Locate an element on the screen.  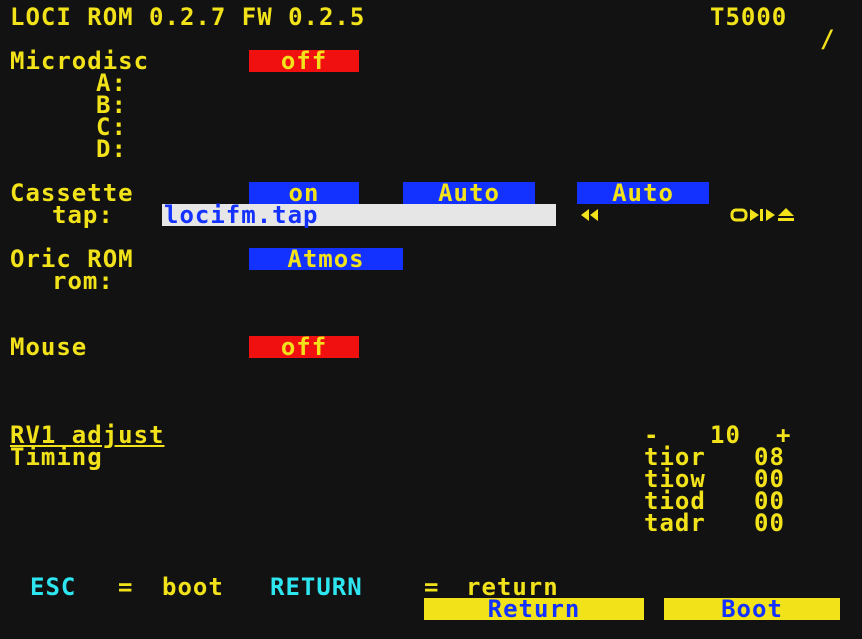
tap-label: tap: is located at coordinates (83, 215).